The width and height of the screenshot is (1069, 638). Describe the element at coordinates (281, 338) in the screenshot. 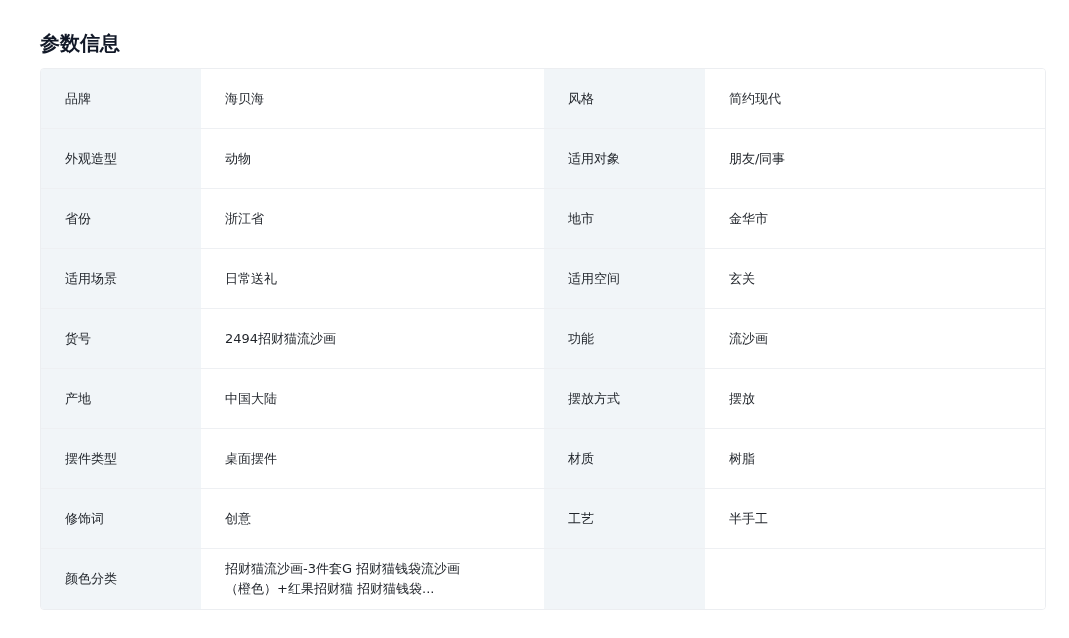

I see `param-value: 2494招财猫流沙画` at that location.